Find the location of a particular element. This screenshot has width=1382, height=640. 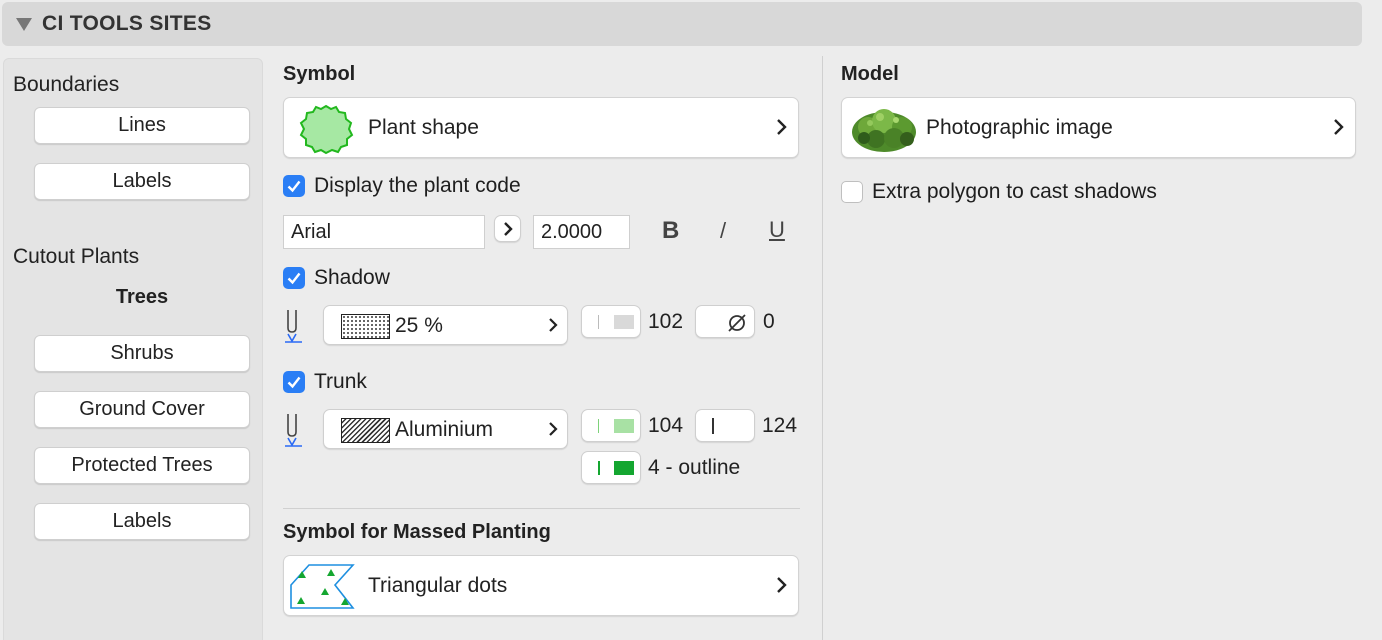

shadow-fill-label: 25 % is located at coordinates (419, 325).